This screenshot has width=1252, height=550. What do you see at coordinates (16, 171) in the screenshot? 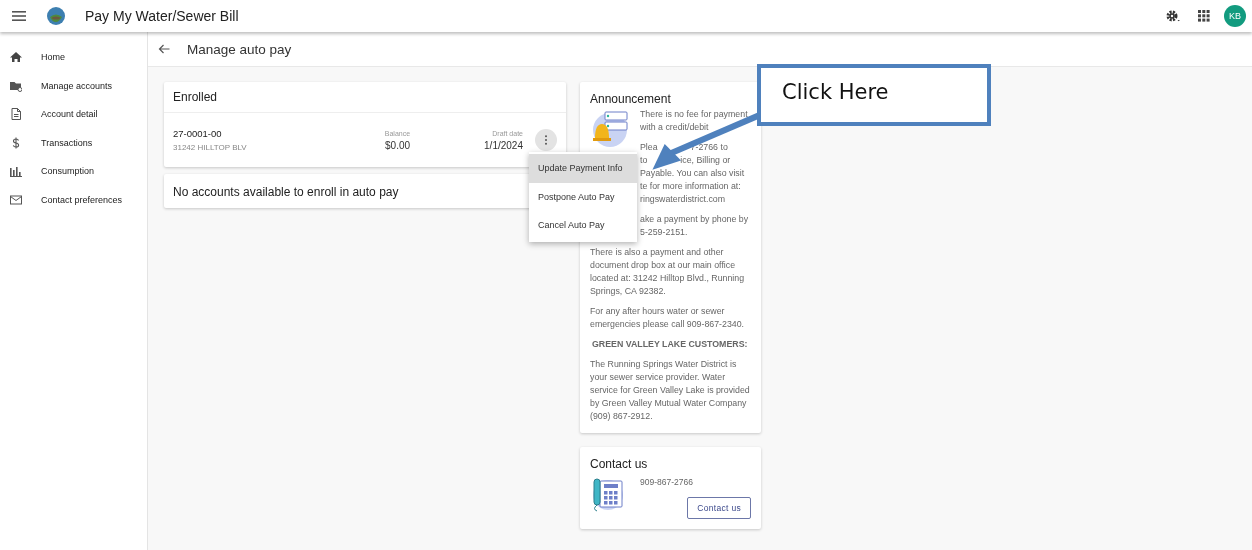
I see `bar-chart-icon` at bounding box center [16, 171].